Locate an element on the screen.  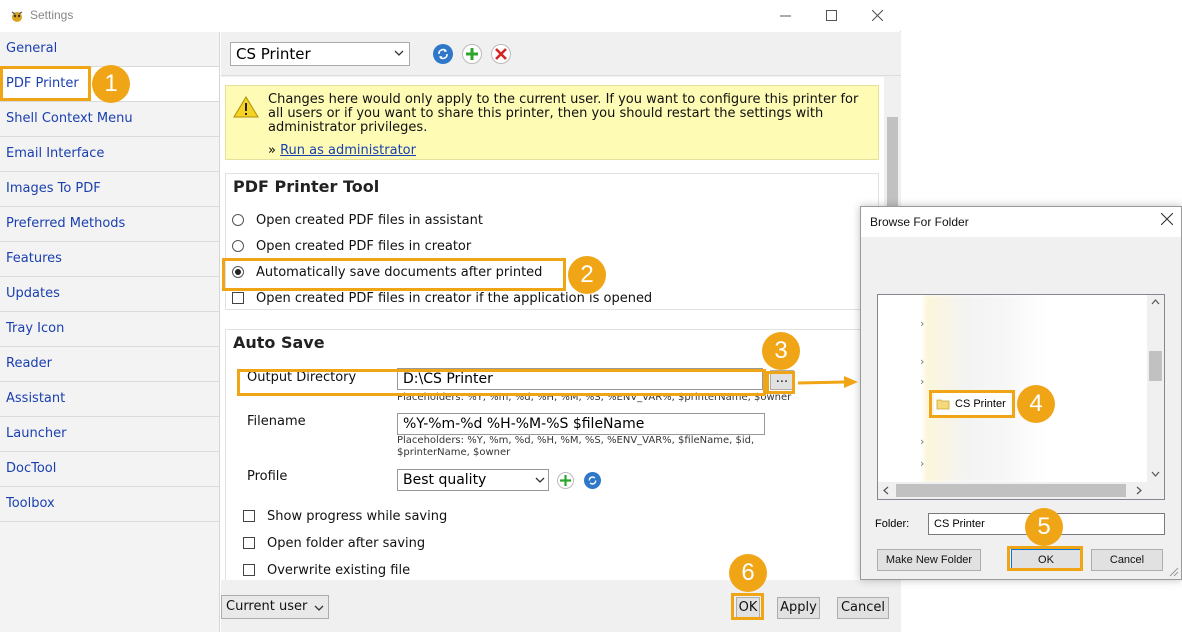
x-icon is located at coordinates (501, 54).